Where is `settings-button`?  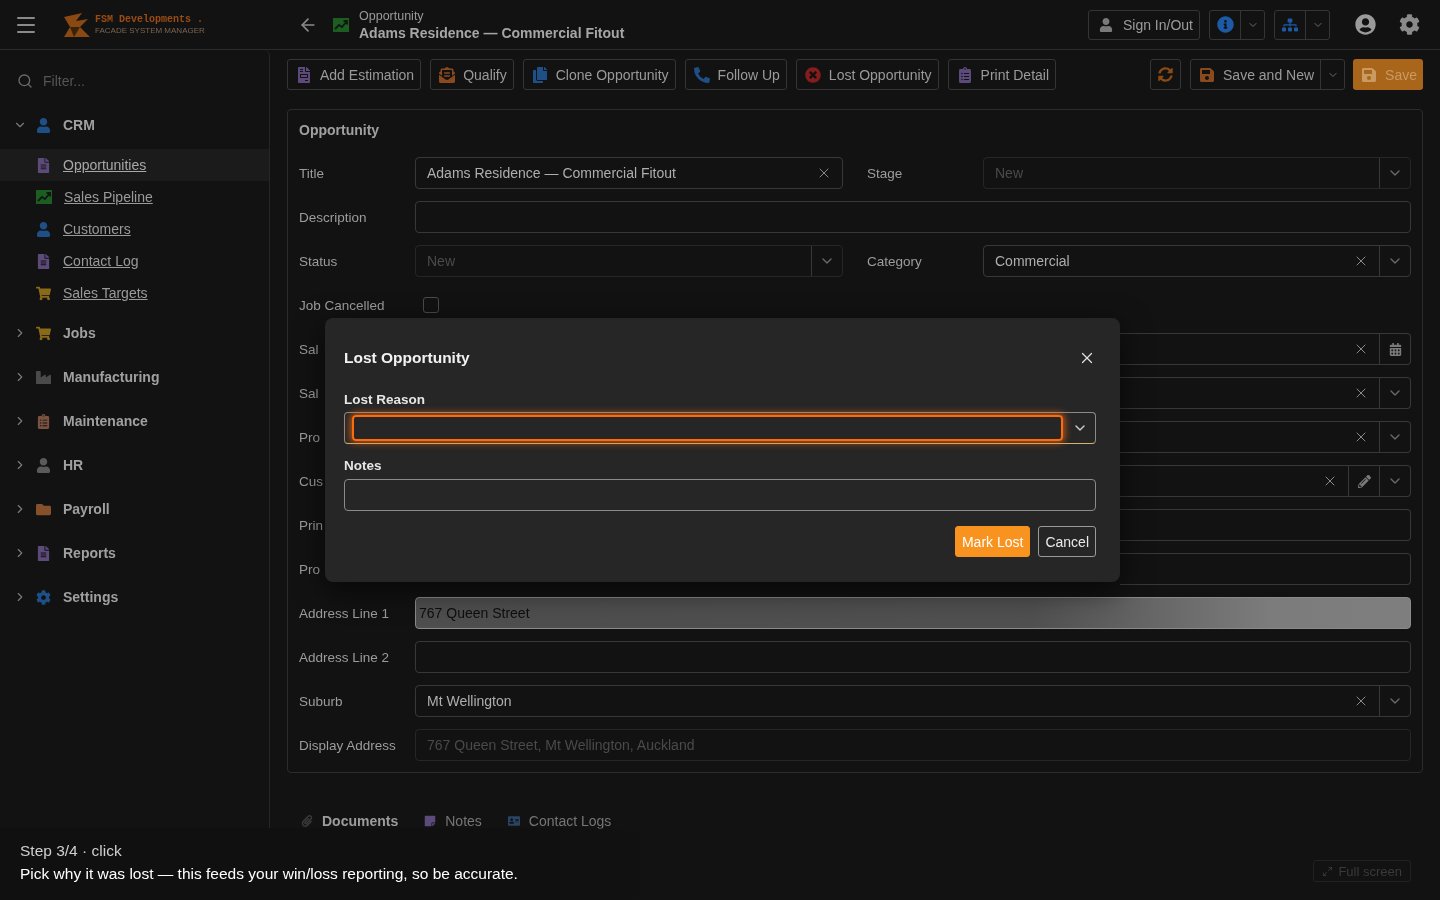 settings-button is located at coordinates (1409, 24).